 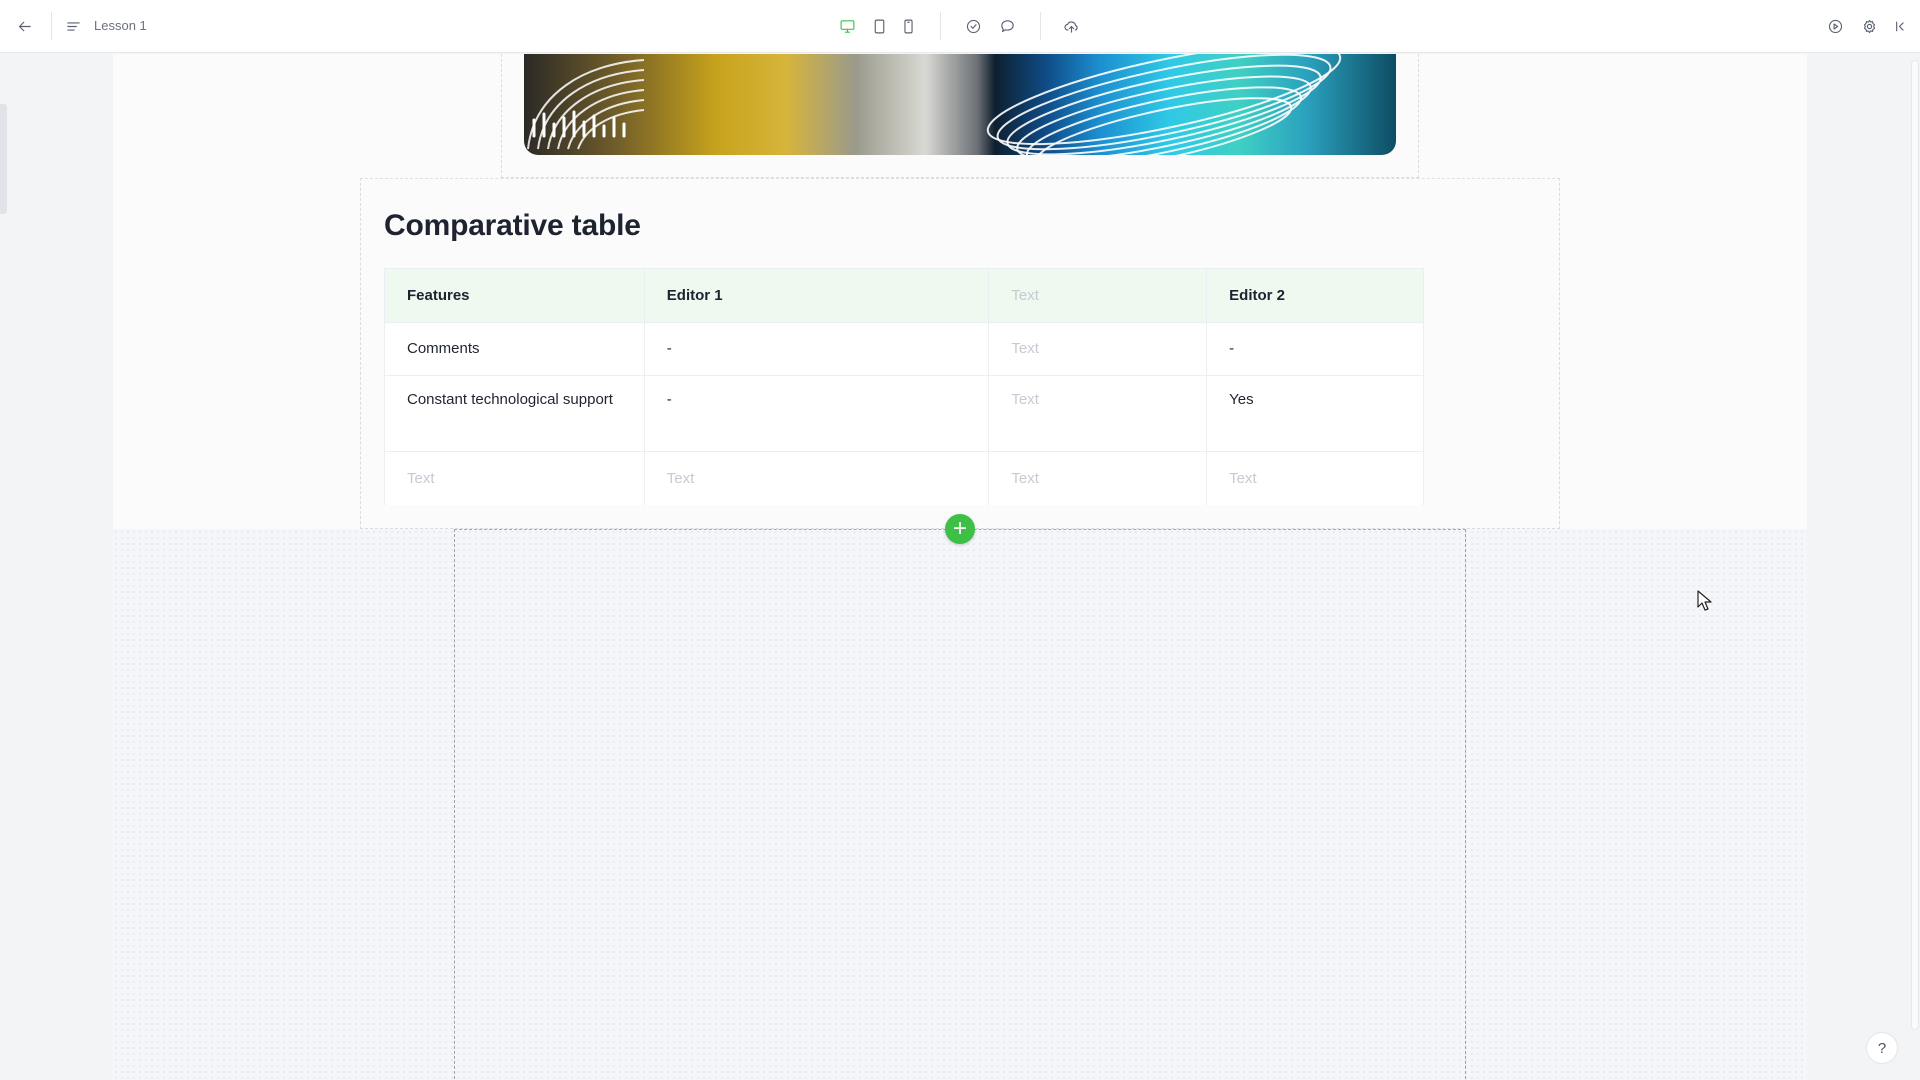 I want to click on top-toolbar: Lesson 1, so click(x=960, y=26).